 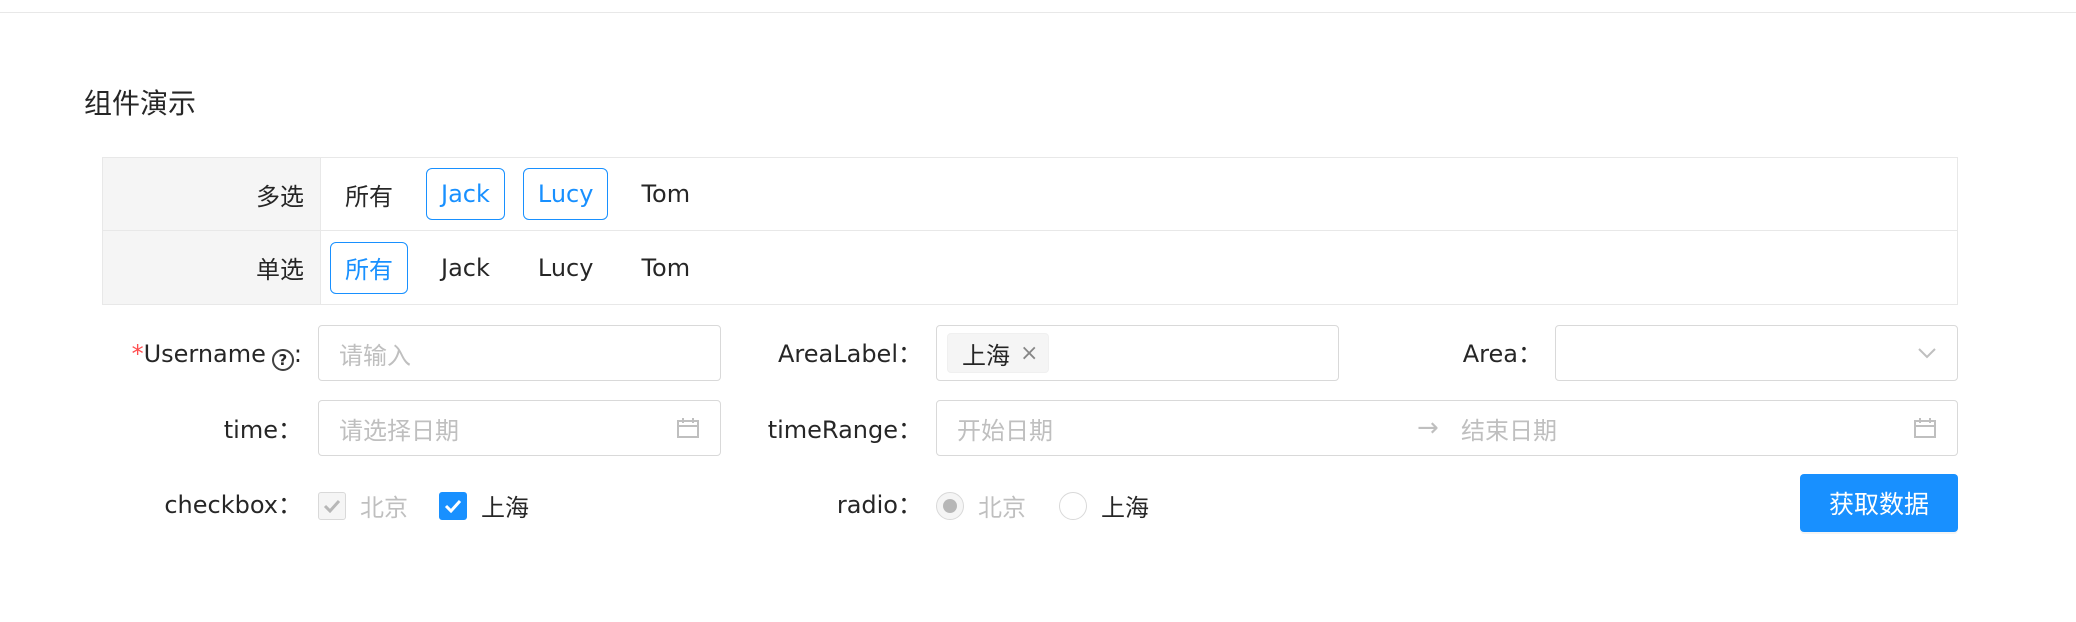 What do you see at coordinates (665, 194) in the screenshot?
I see `multi-option-tom: Tom` at bounding box center [665, 194].